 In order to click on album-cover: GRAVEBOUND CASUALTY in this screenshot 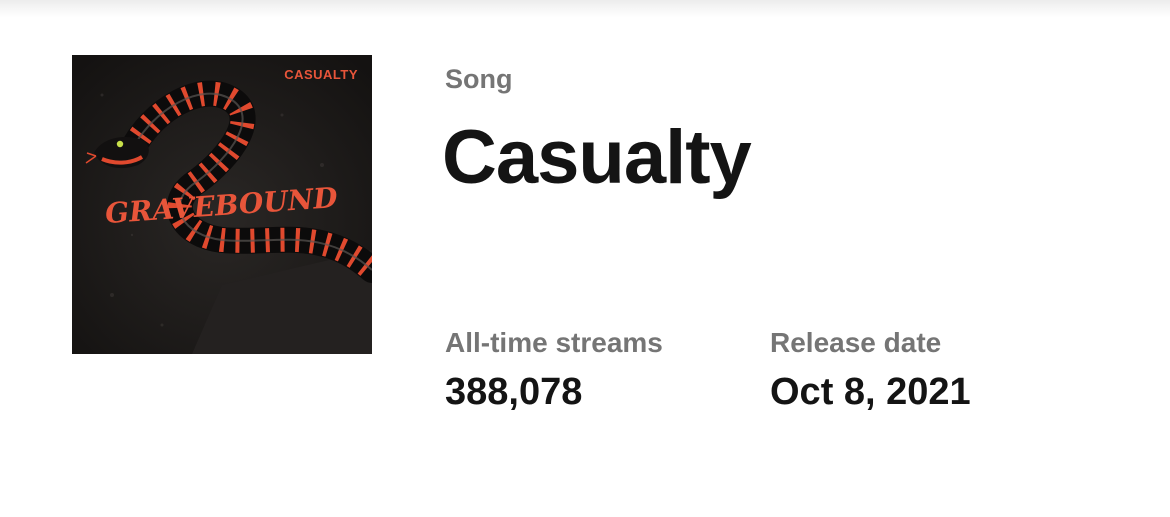, I will do `click(222, 204)`.